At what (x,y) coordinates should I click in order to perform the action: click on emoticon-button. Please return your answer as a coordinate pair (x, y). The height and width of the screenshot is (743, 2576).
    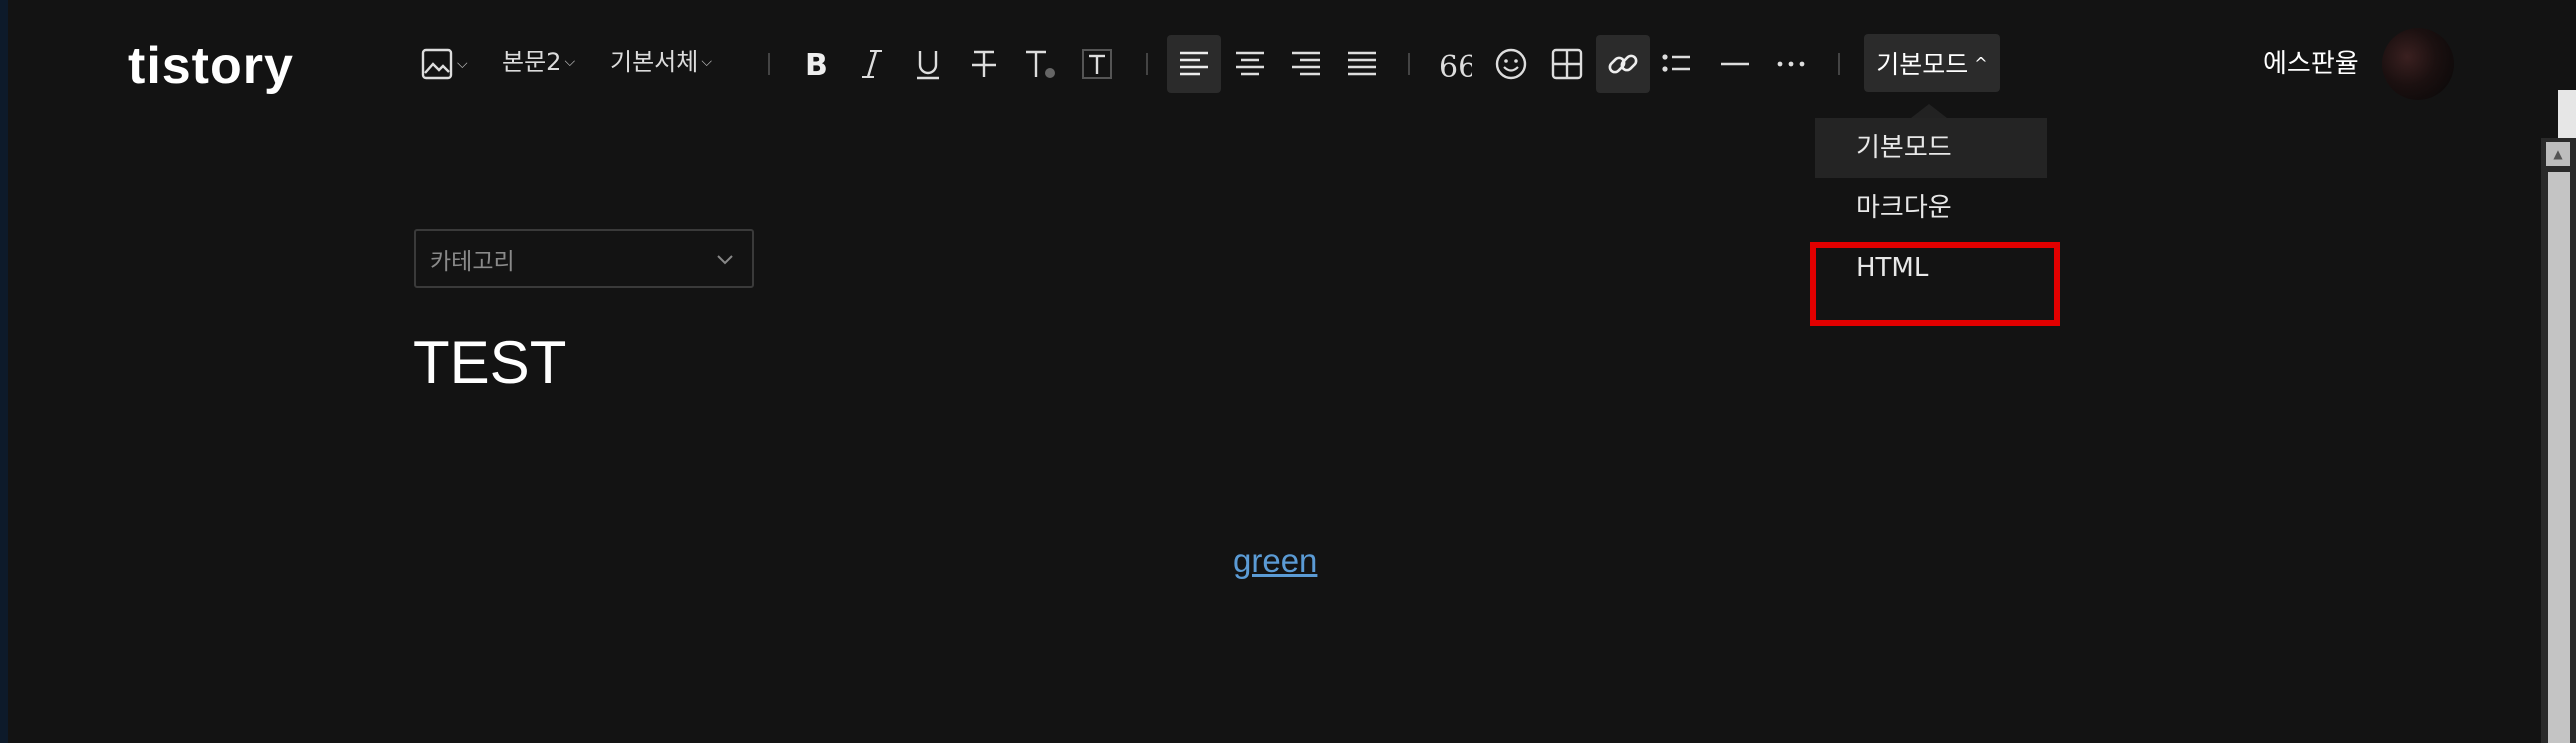
    Looking at the image, I should click on (1511, 64).